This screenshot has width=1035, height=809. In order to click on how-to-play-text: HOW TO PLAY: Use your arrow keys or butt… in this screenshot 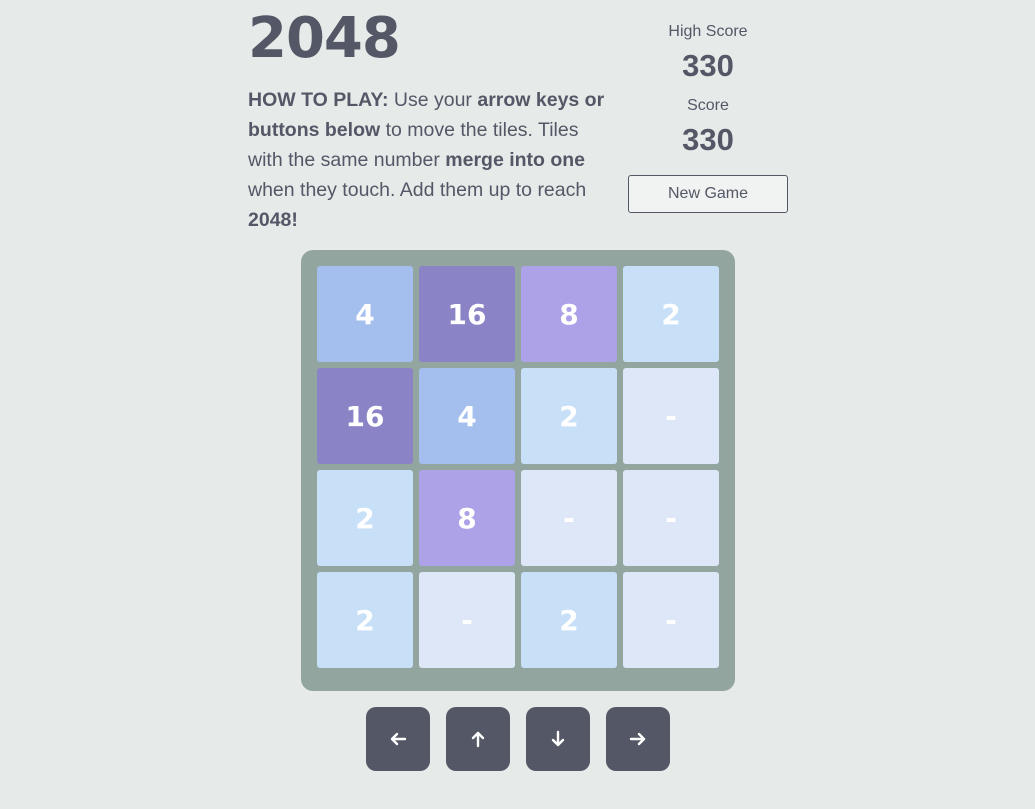, I will do `click(426, 160)`.